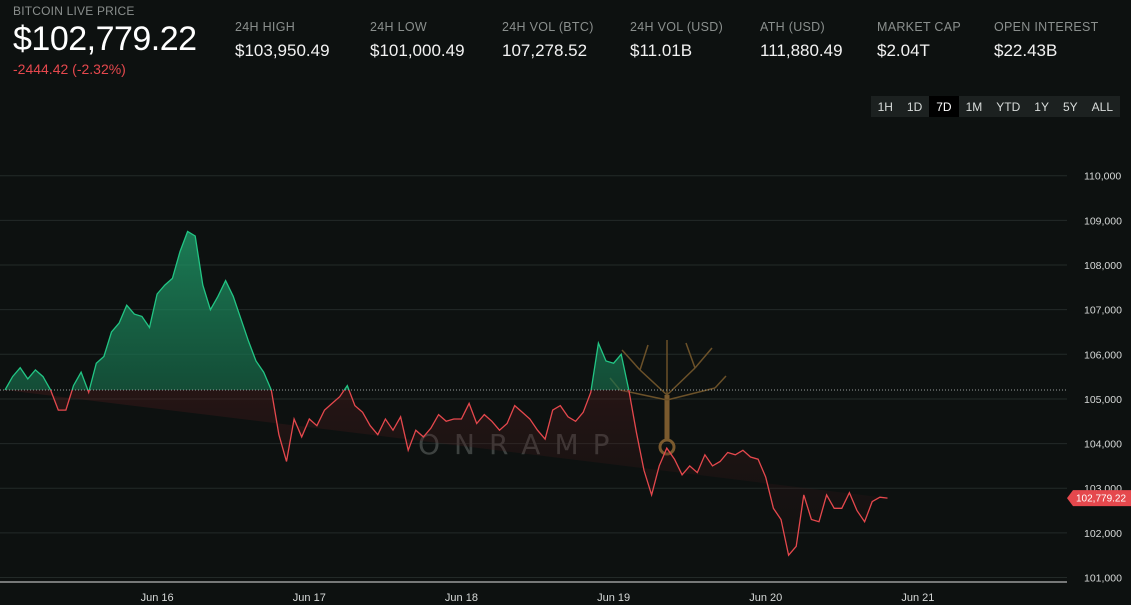 The image size is (1131, 605). What do you see at coordinates (801, 40) in the screenshot?
I see `stat-ath: ATH (USD) 111,880.49` at bounding box center [801, 40].